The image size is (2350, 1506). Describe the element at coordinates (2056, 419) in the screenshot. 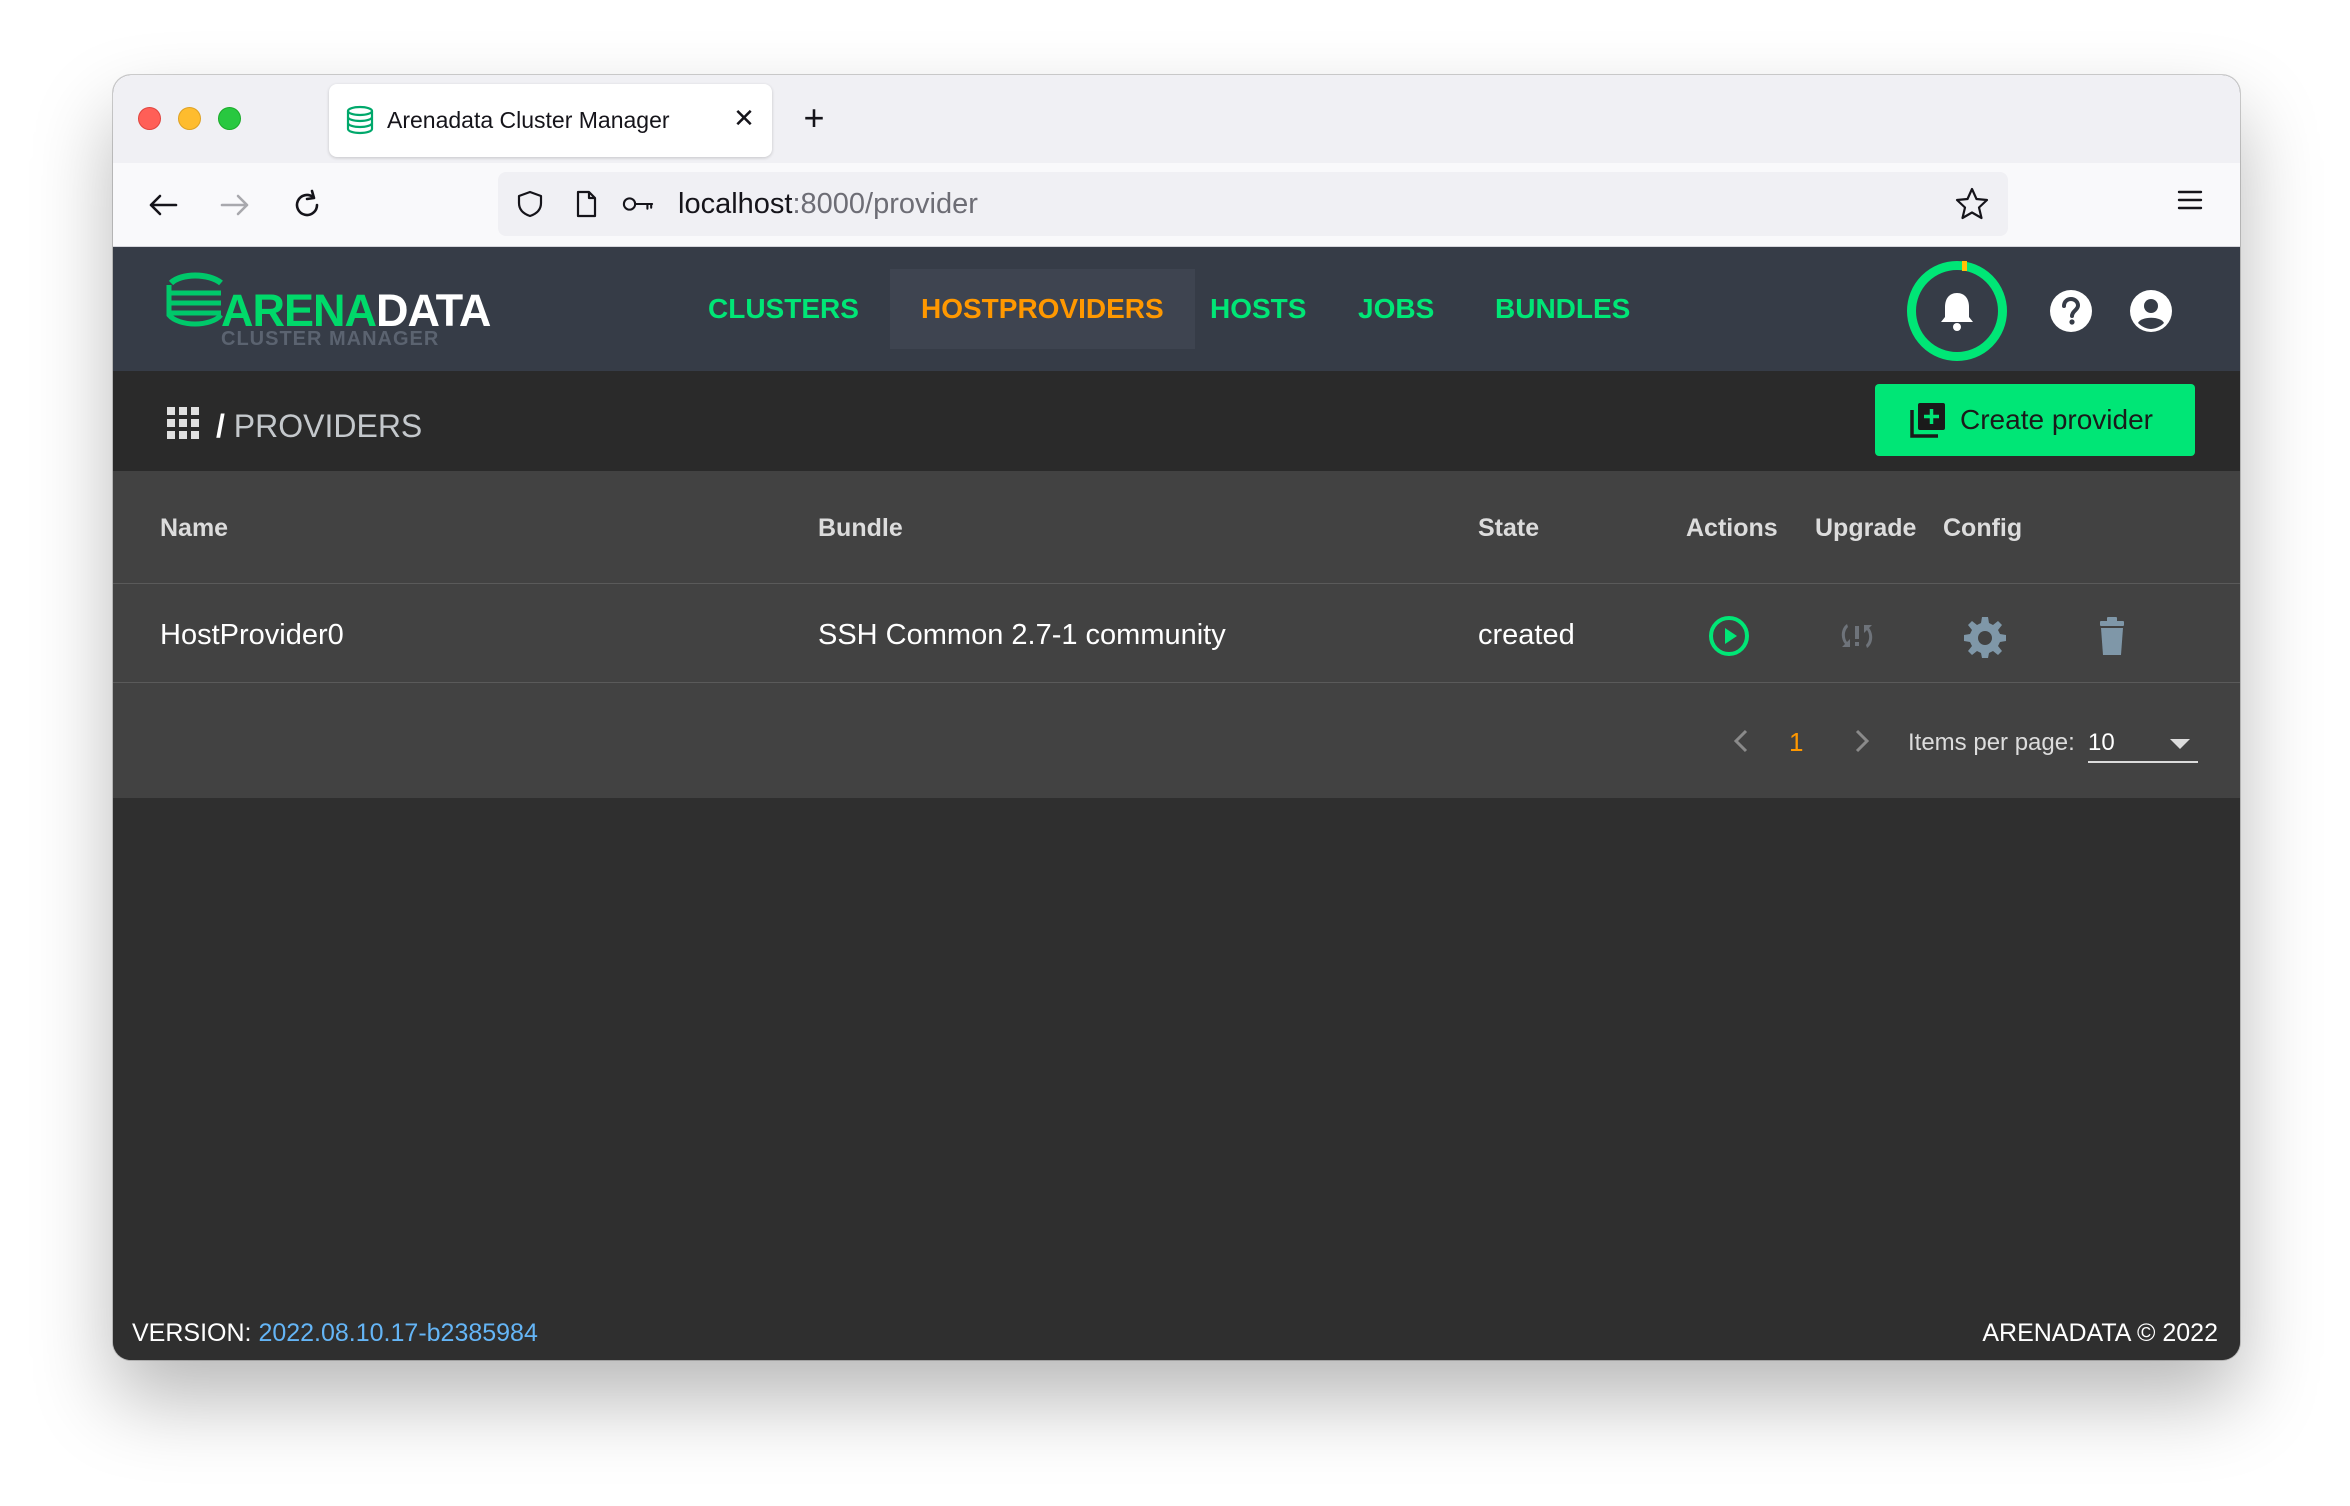

I see `create-provider-label: Create provider` at that location.